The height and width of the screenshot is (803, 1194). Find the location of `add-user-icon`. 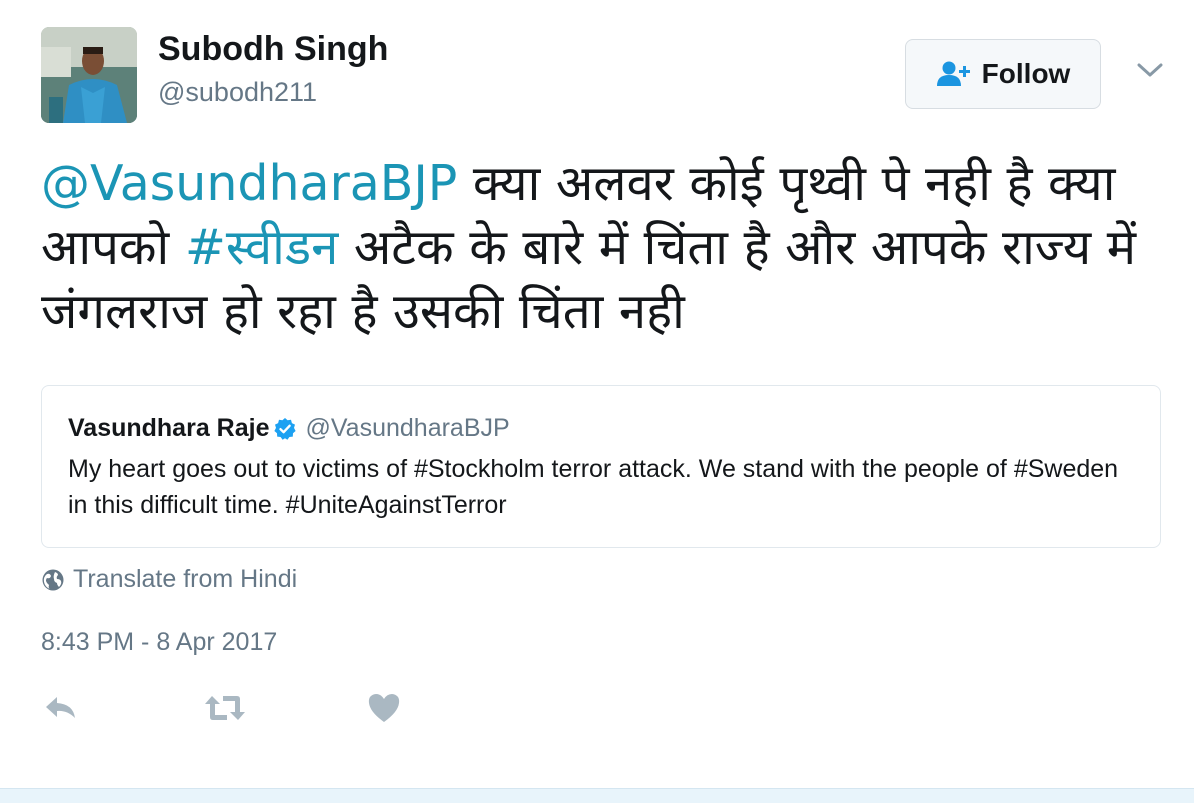

add-user-icon is located at coordinates (953, 73).